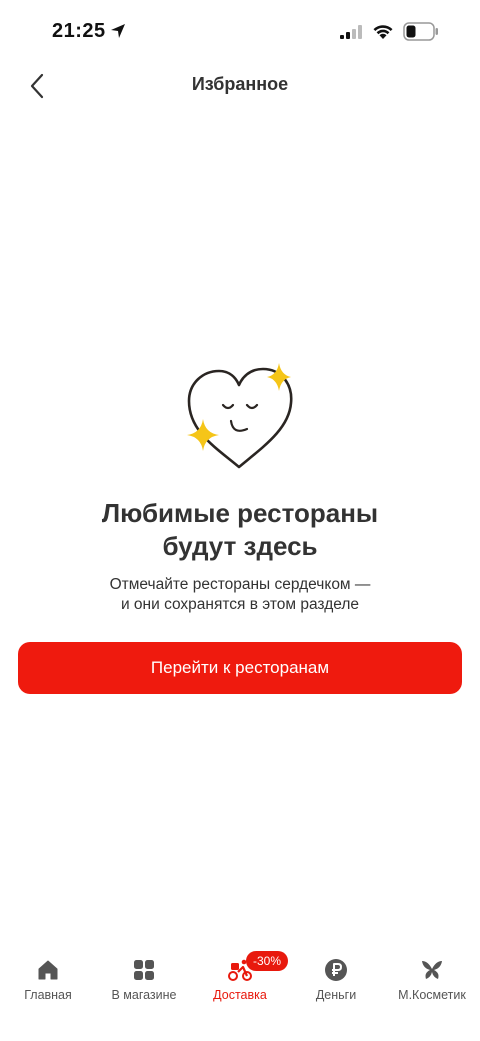  I want to click on grid-icon, so click(144, 970).